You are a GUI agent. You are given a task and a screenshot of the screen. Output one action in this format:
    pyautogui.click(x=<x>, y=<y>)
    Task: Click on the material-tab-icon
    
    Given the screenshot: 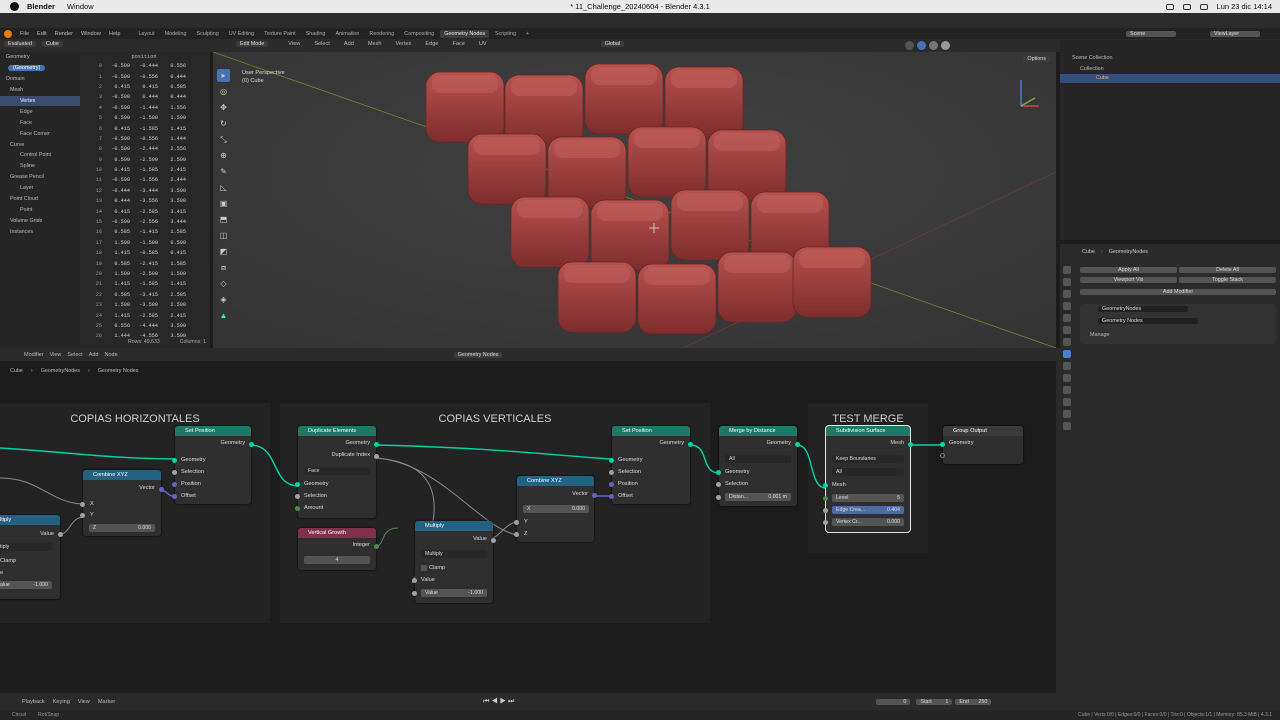 What is the action you would take?
    pyautogui.click(x=1067, y=414)
    